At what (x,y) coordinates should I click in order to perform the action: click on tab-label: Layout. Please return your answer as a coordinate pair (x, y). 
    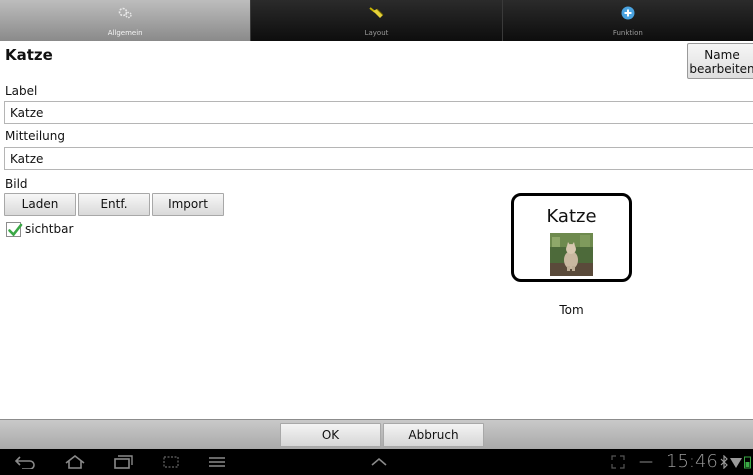
    Looking at the image, I should click on (376, 33).